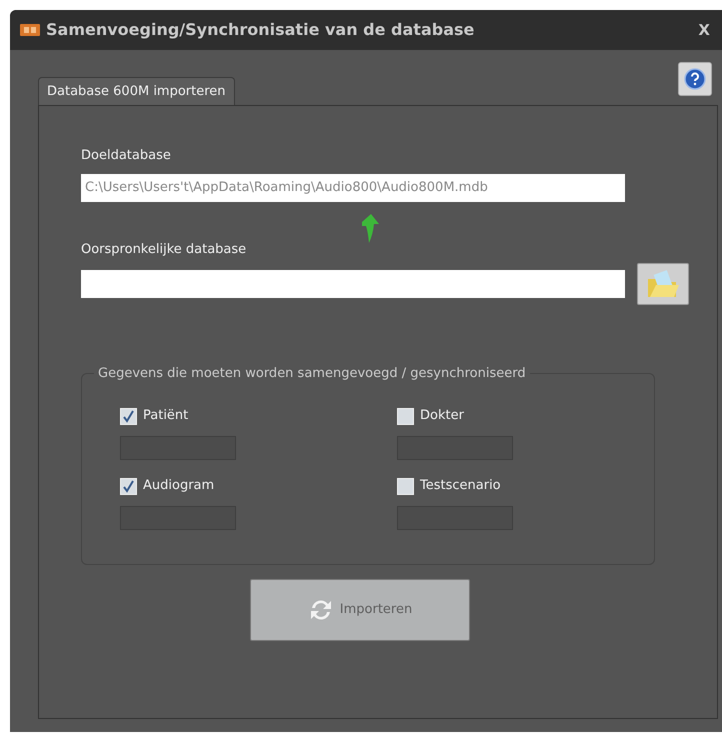 This screenshot has width=722, height=740. Describe the element at coordinates (261, 30) in the screenshot. I see `window-title: Samenvoeging/Synchronisatie van de database` at that location.